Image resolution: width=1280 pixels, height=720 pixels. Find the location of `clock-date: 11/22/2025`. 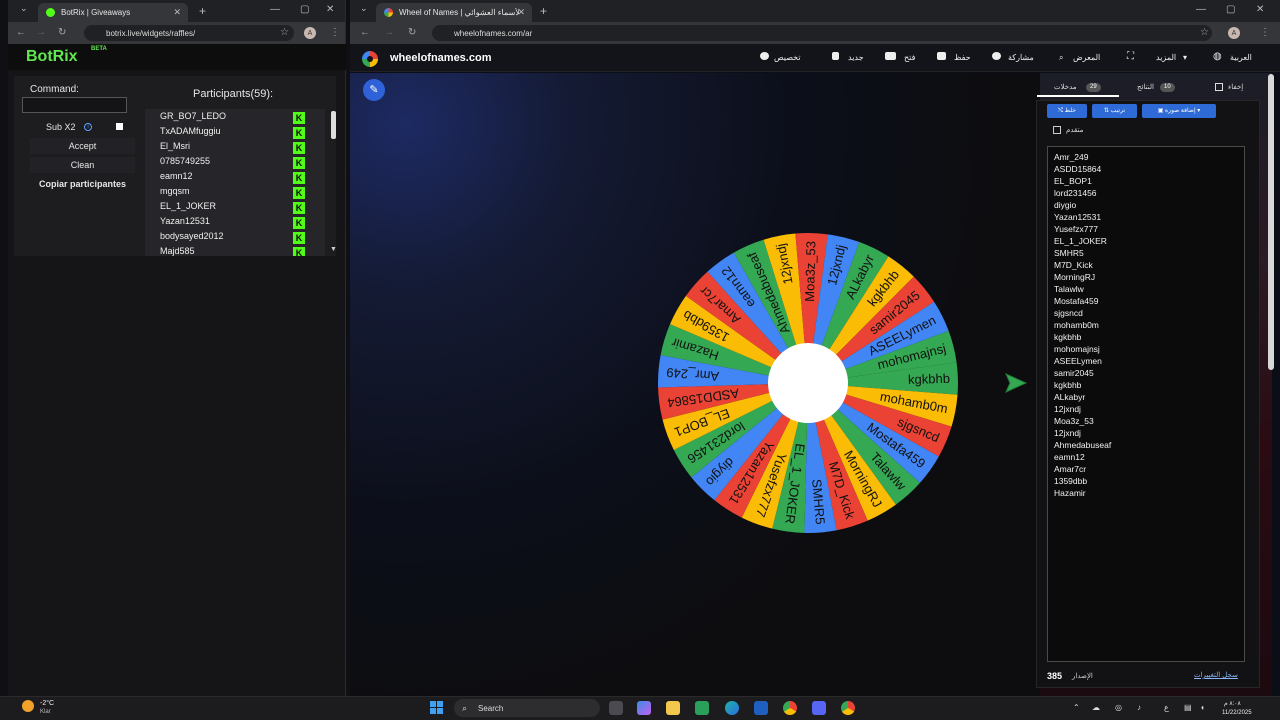

clock-date: 11/22/2025 is located at coordinates (1237, 713).